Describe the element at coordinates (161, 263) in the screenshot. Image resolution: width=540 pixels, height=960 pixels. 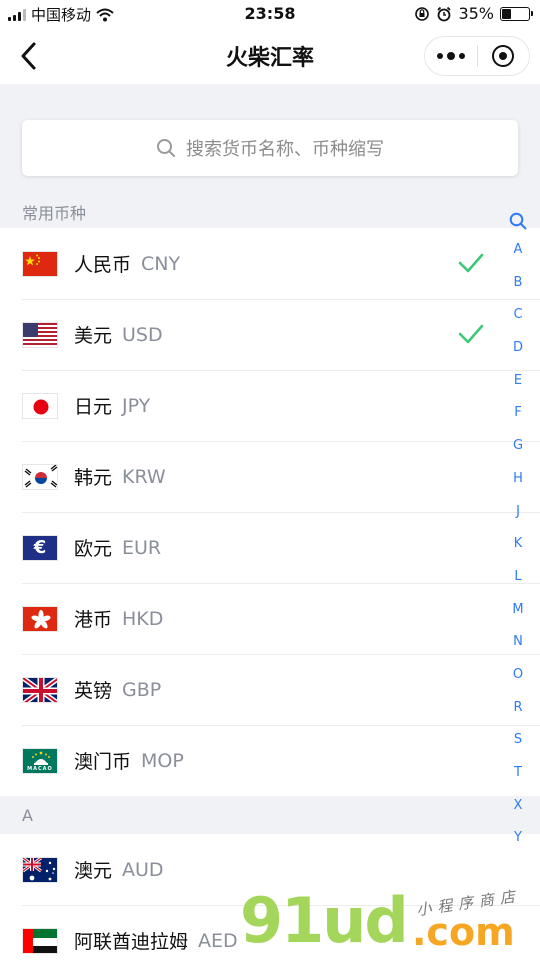
I see `currency-code: CNY` at that location.